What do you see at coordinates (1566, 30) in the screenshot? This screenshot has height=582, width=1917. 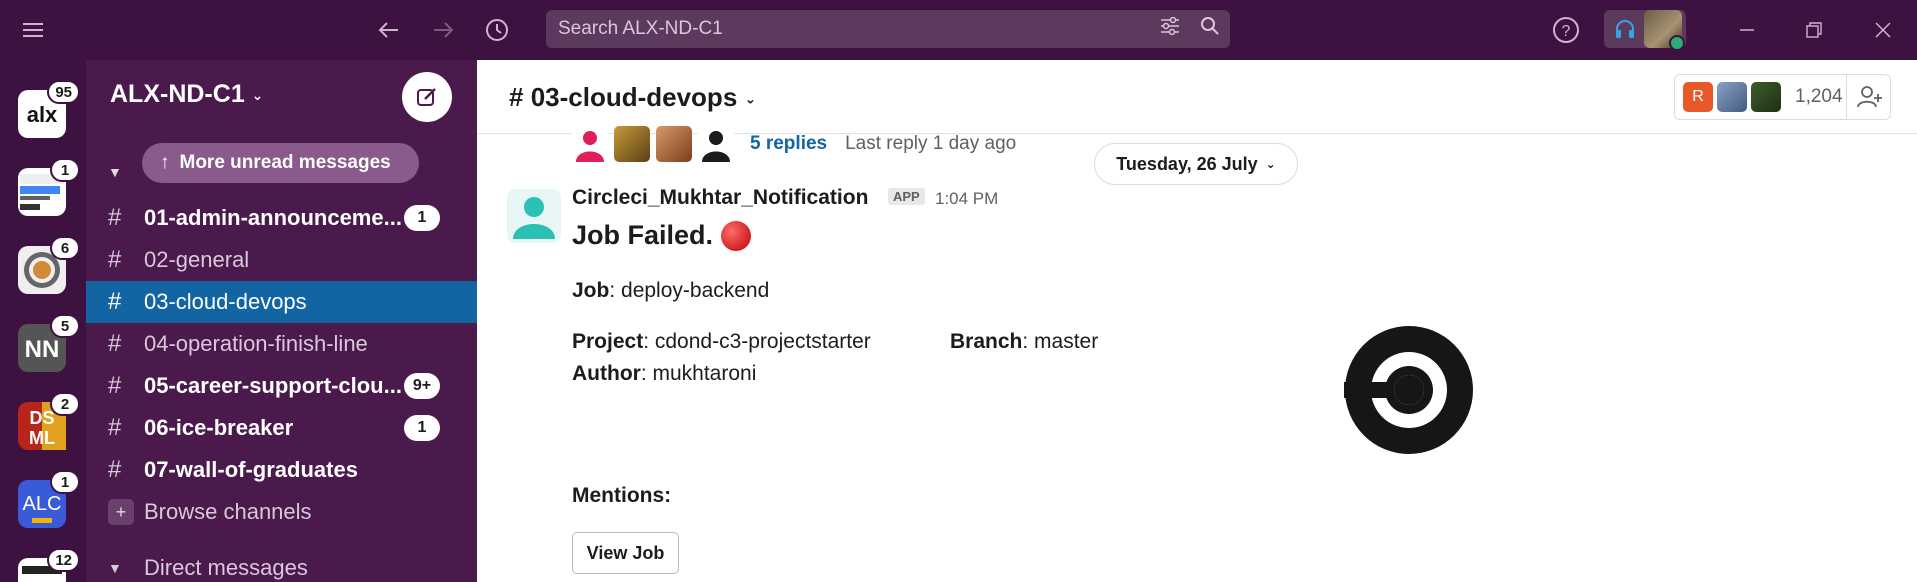 I see `help-icon: ?` at bounding box center [1566, 30].